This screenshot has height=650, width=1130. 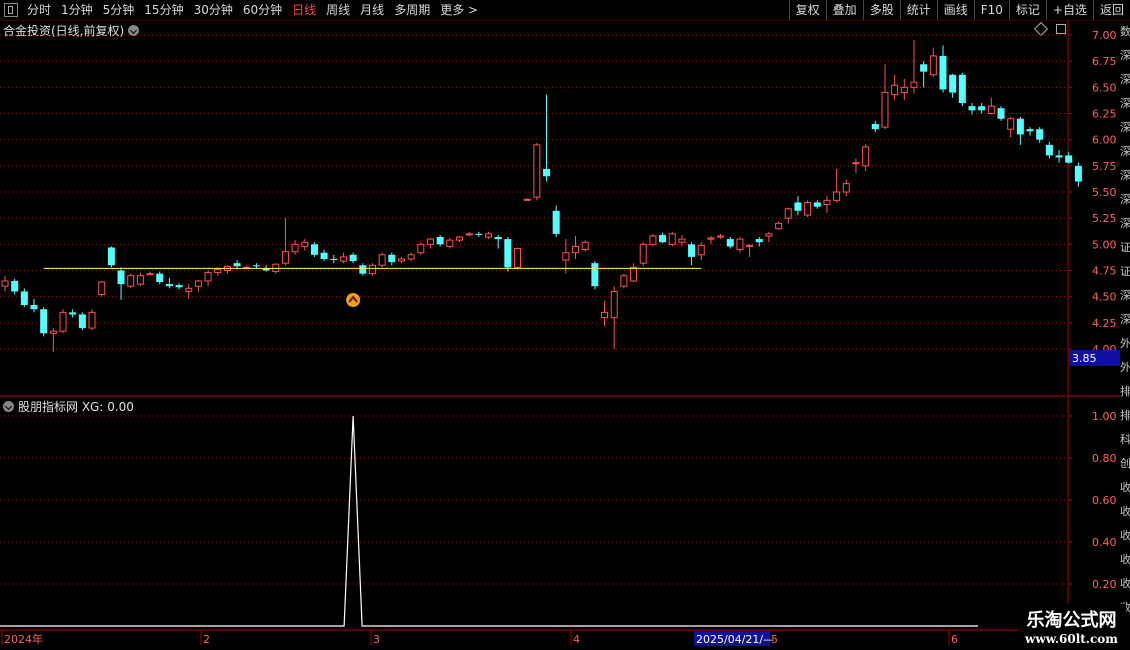 What do you see at coordinates (1111, 10) in the screenshot?
I see `toolbar-button-8: 返回` at bounding box center [1111, 10].